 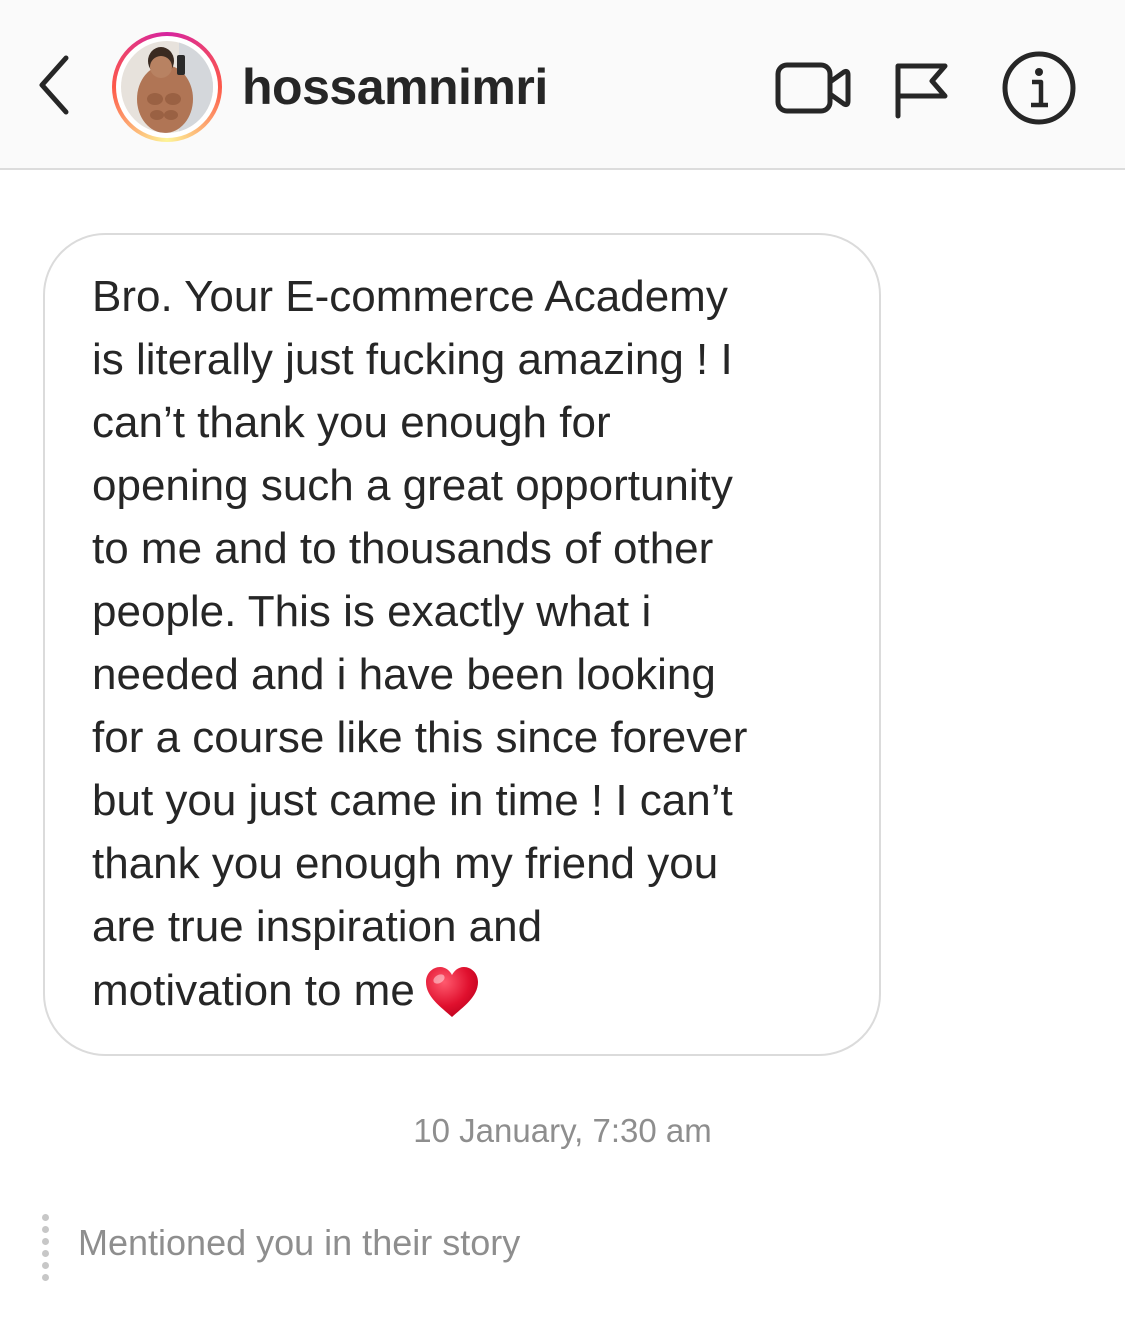 I want to click on info-icon, so click(x=1039, y=88).